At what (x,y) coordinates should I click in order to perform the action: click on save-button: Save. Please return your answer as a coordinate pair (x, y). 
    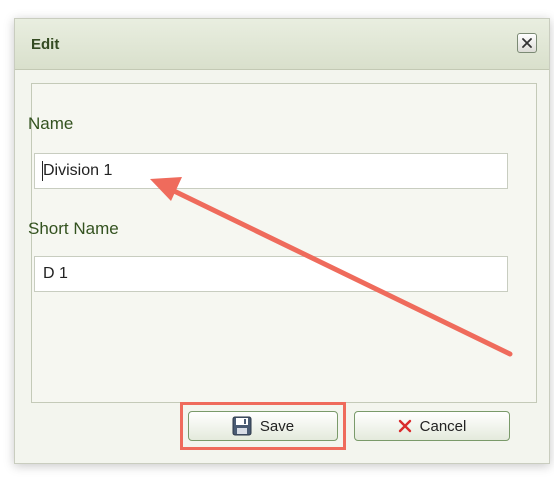
    Looking at the image, I should click on (263, 426).